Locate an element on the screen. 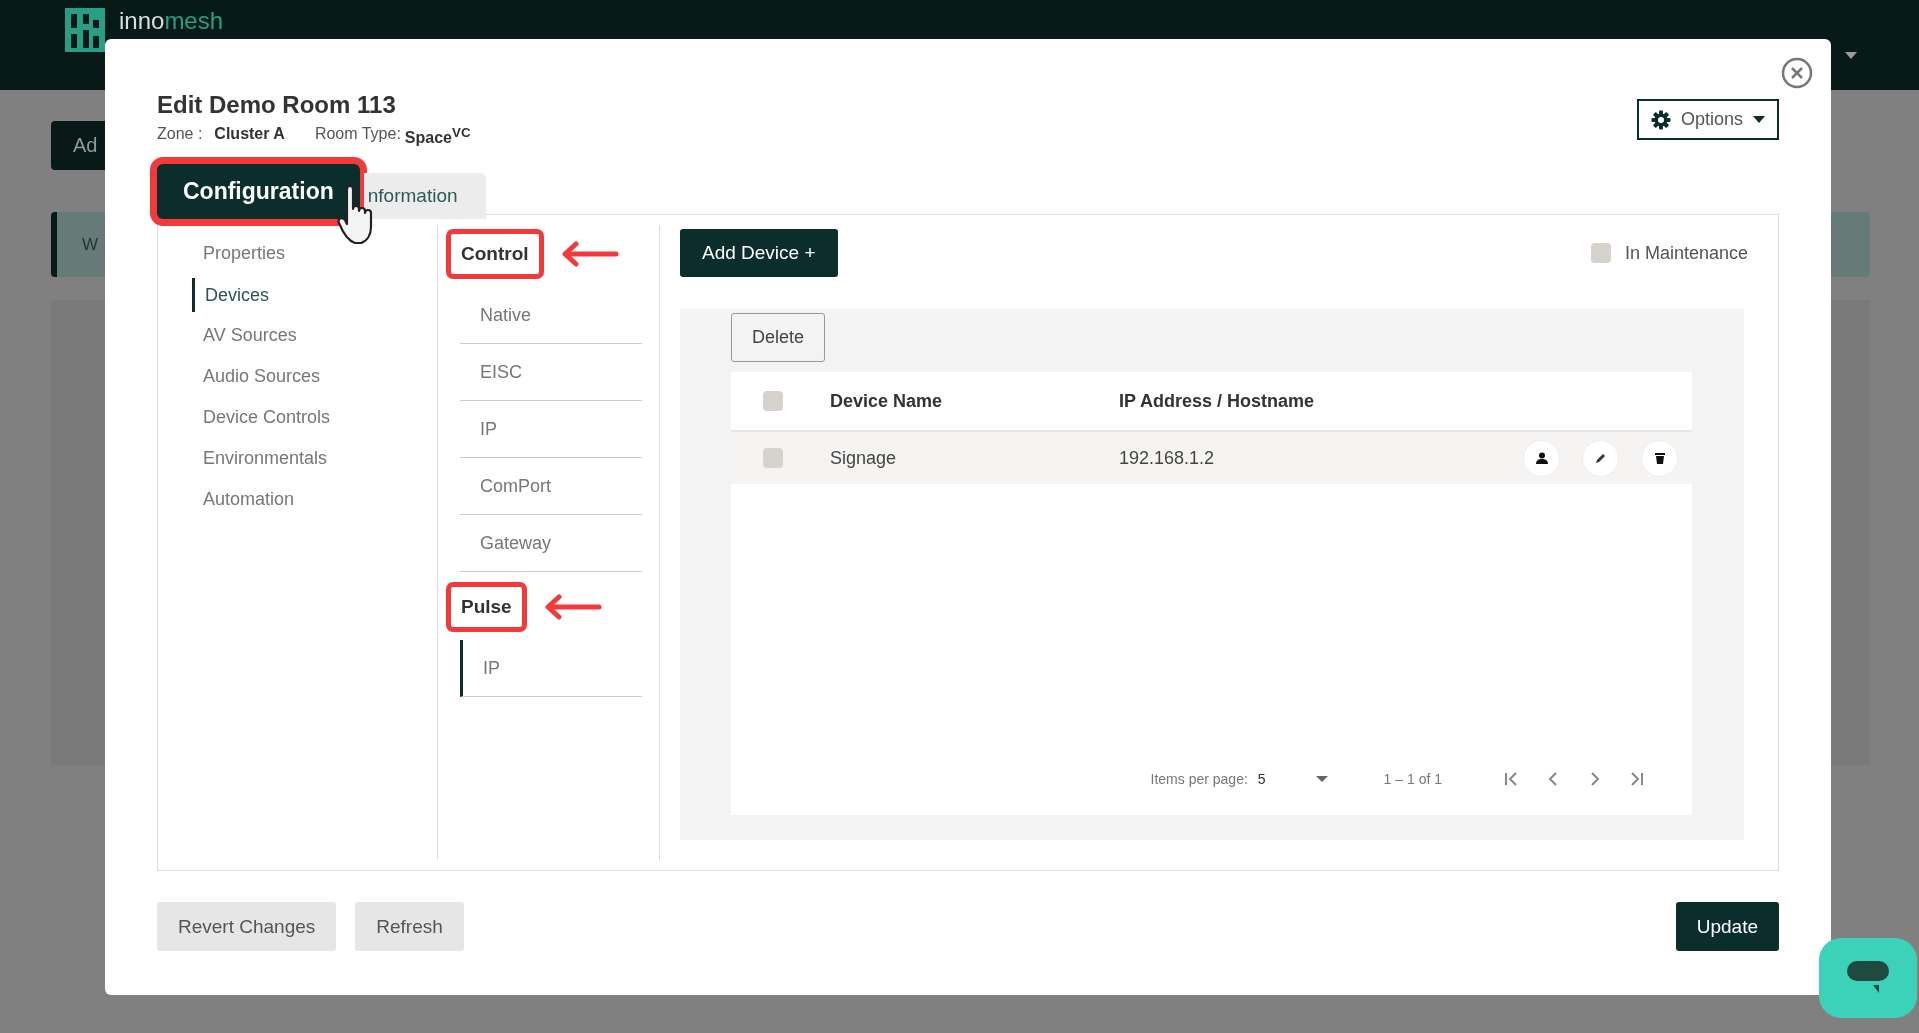 This screenshot has height=1033, width=1919. device-type-item: EISC is located at coordinates (551, 373).